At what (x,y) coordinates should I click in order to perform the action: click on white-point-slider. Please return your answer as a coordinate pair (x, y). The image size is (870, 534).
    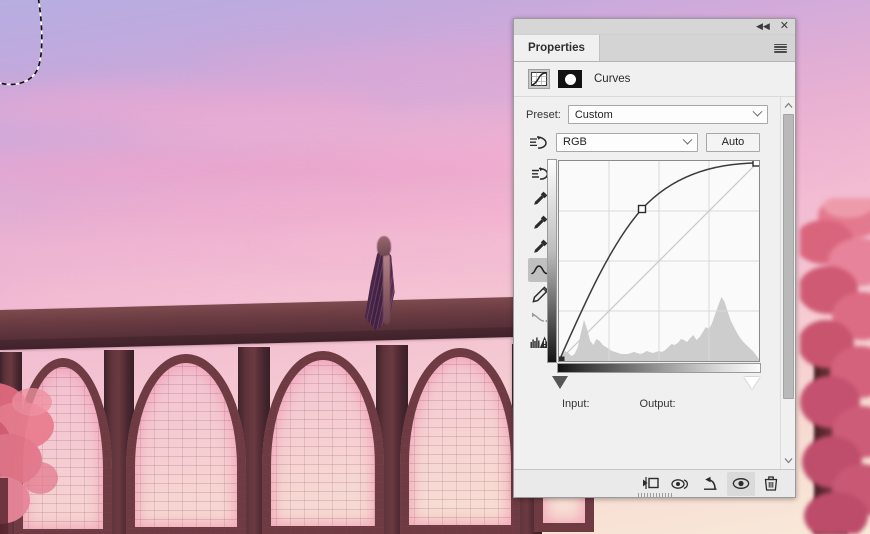
    Looking at the image, I should click on (752, 383).